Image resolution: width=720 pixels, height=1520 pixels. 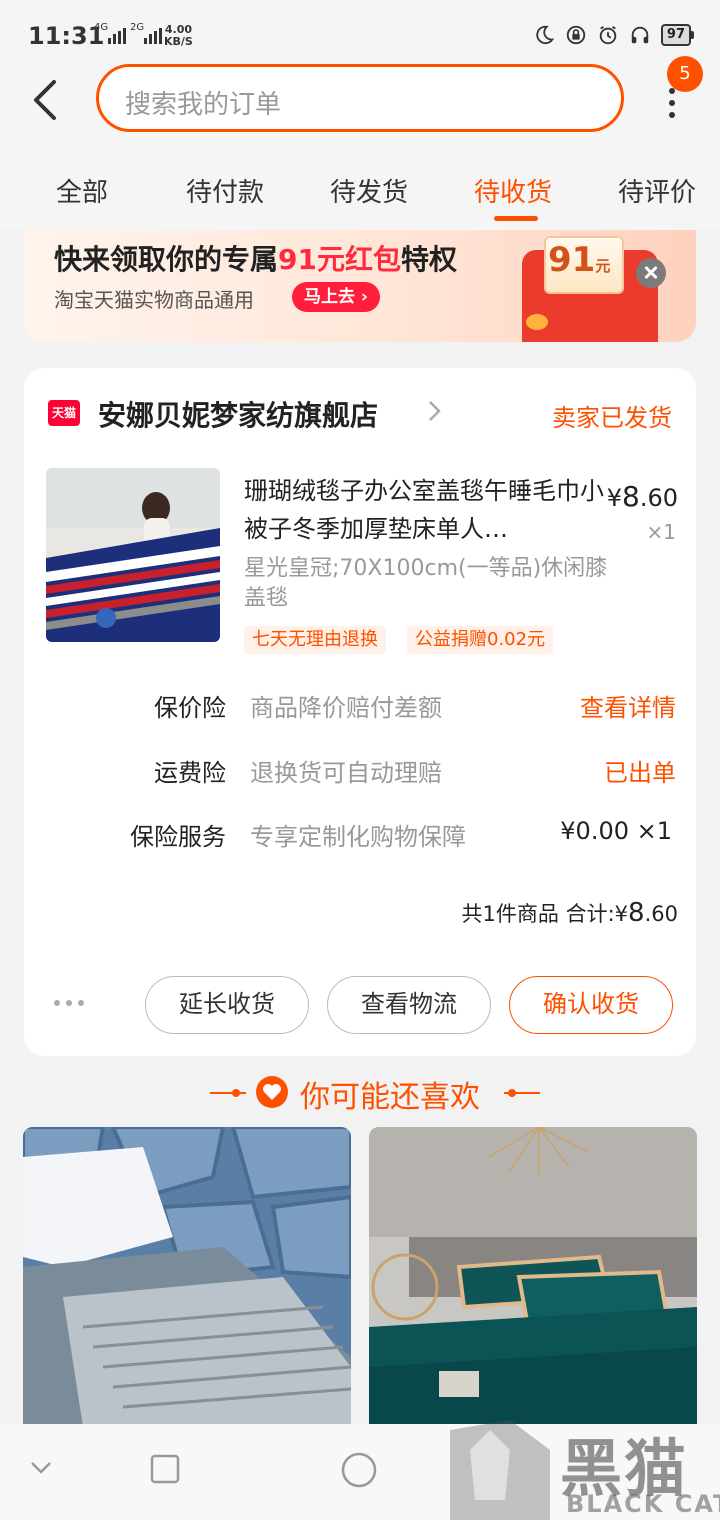 I want to click on insurance-price-protection-label: 保价险, so click(x=190, y=708).